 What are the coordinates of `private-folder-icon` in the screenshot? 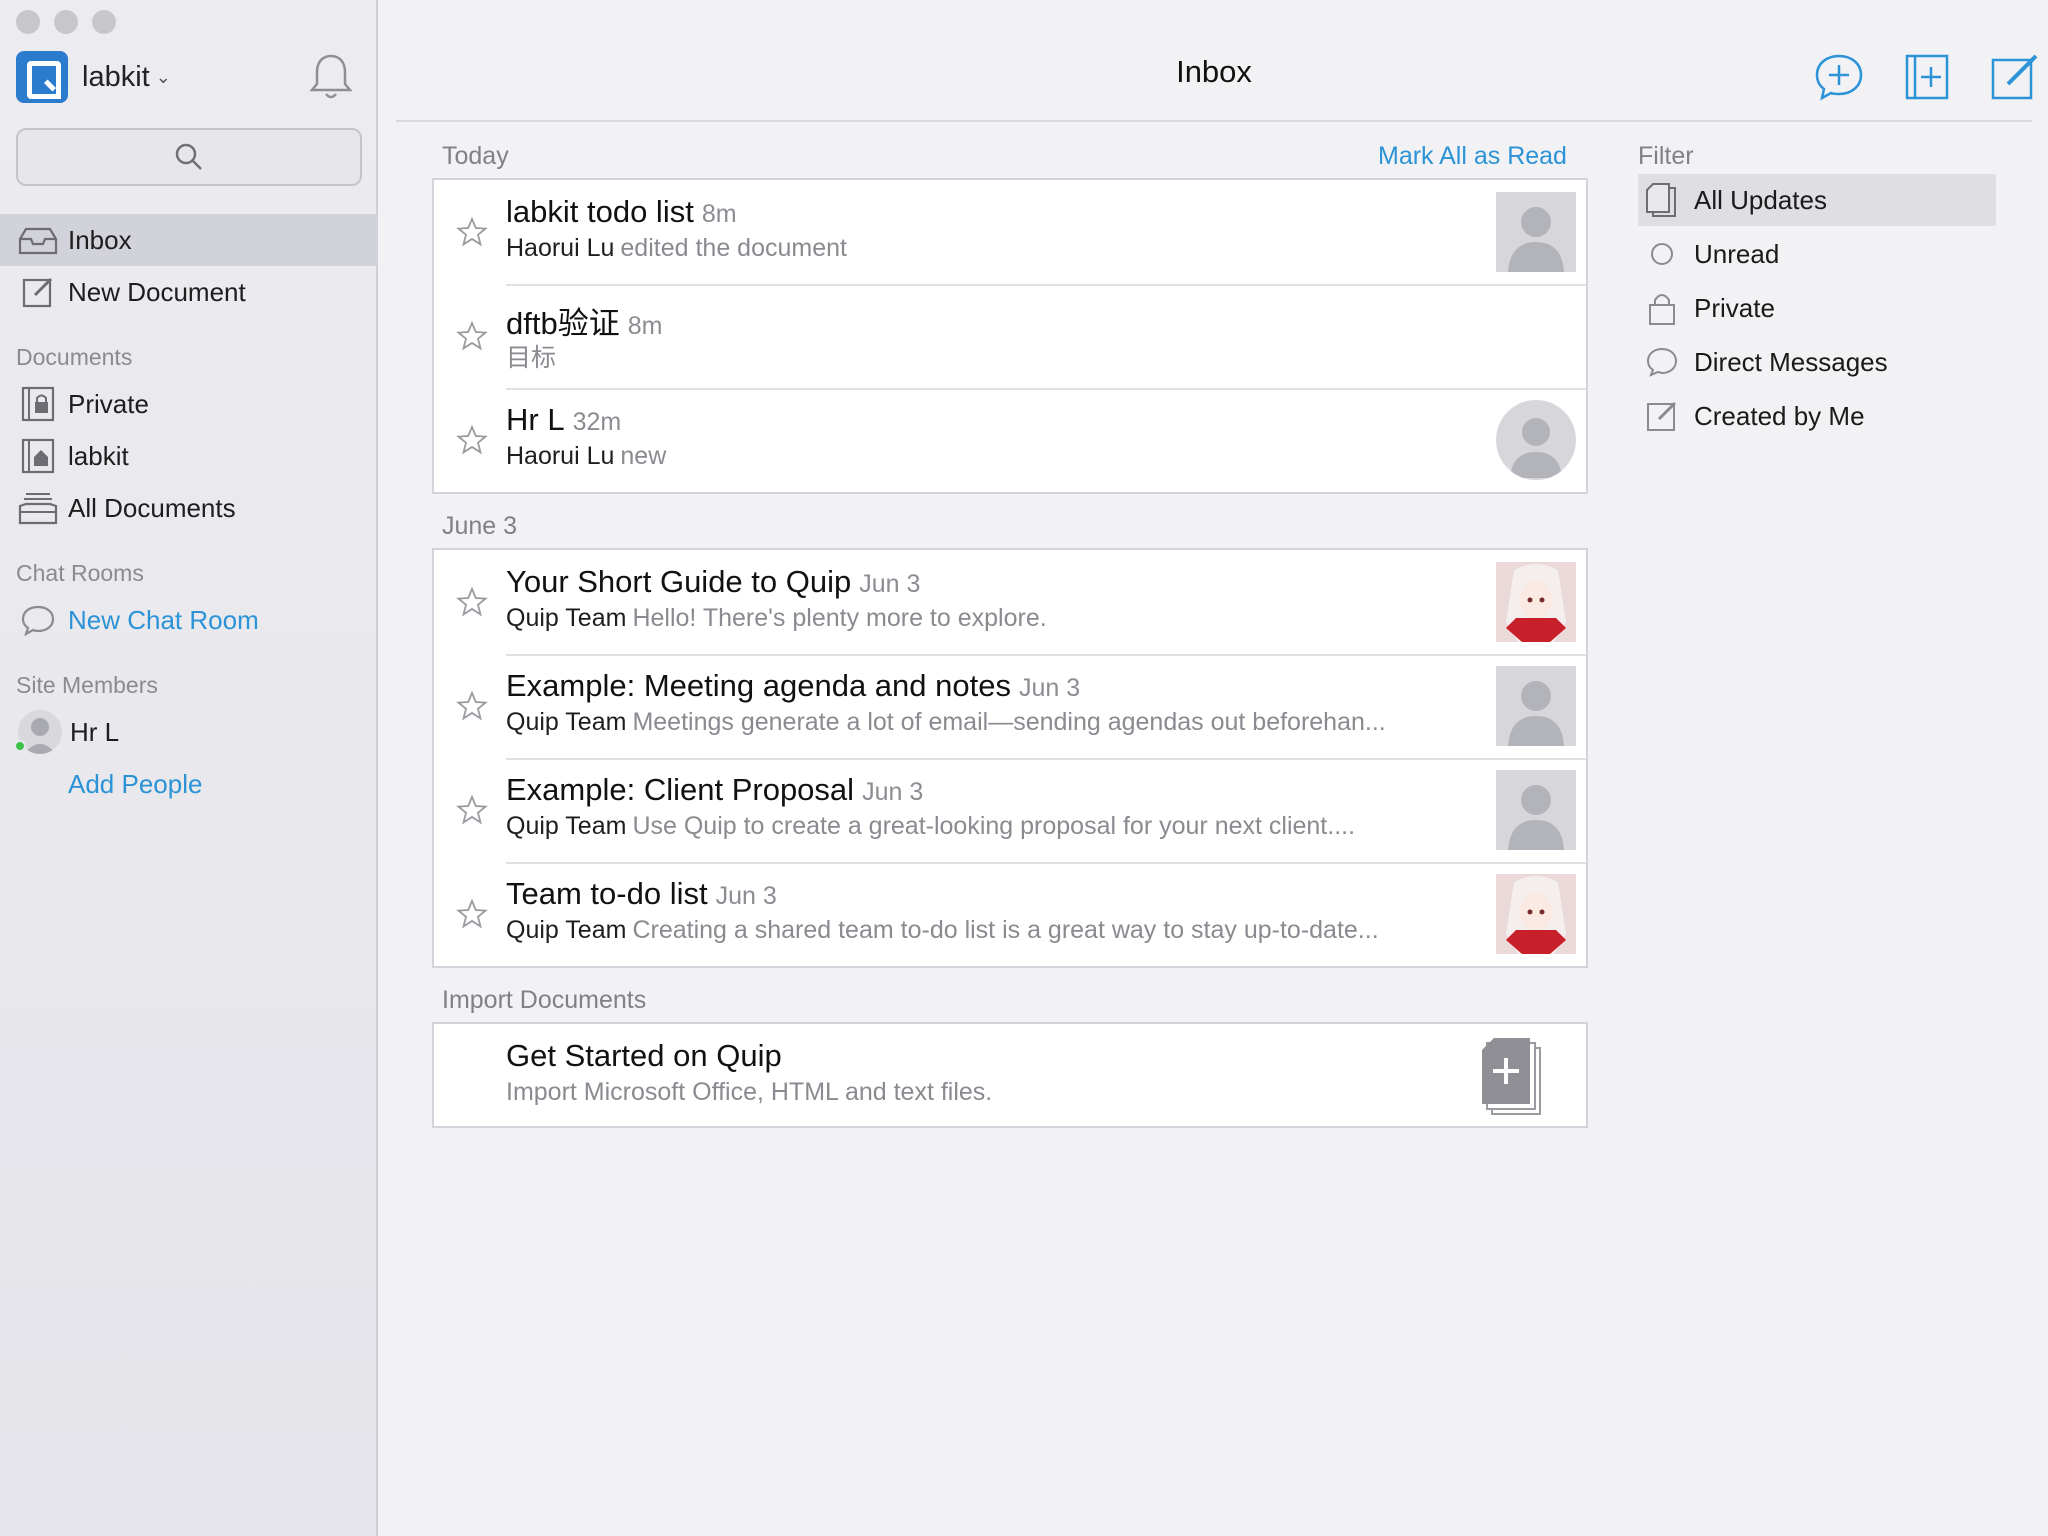 It's located at (38, 404).